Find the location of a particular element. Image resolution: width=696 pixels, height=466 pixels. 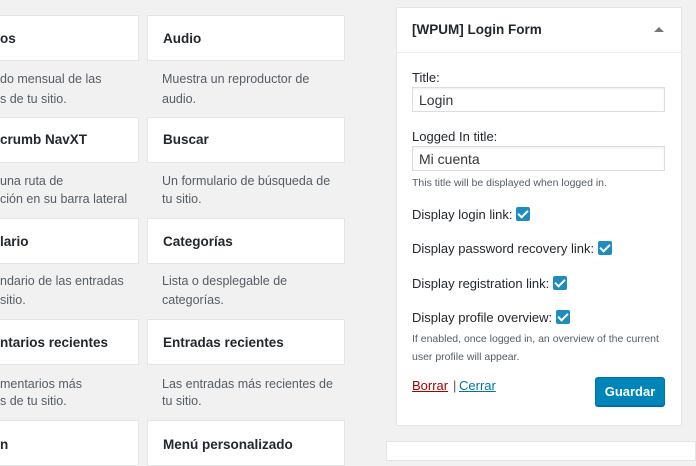

logged-in-title-input is located at coordinates (538, 158).